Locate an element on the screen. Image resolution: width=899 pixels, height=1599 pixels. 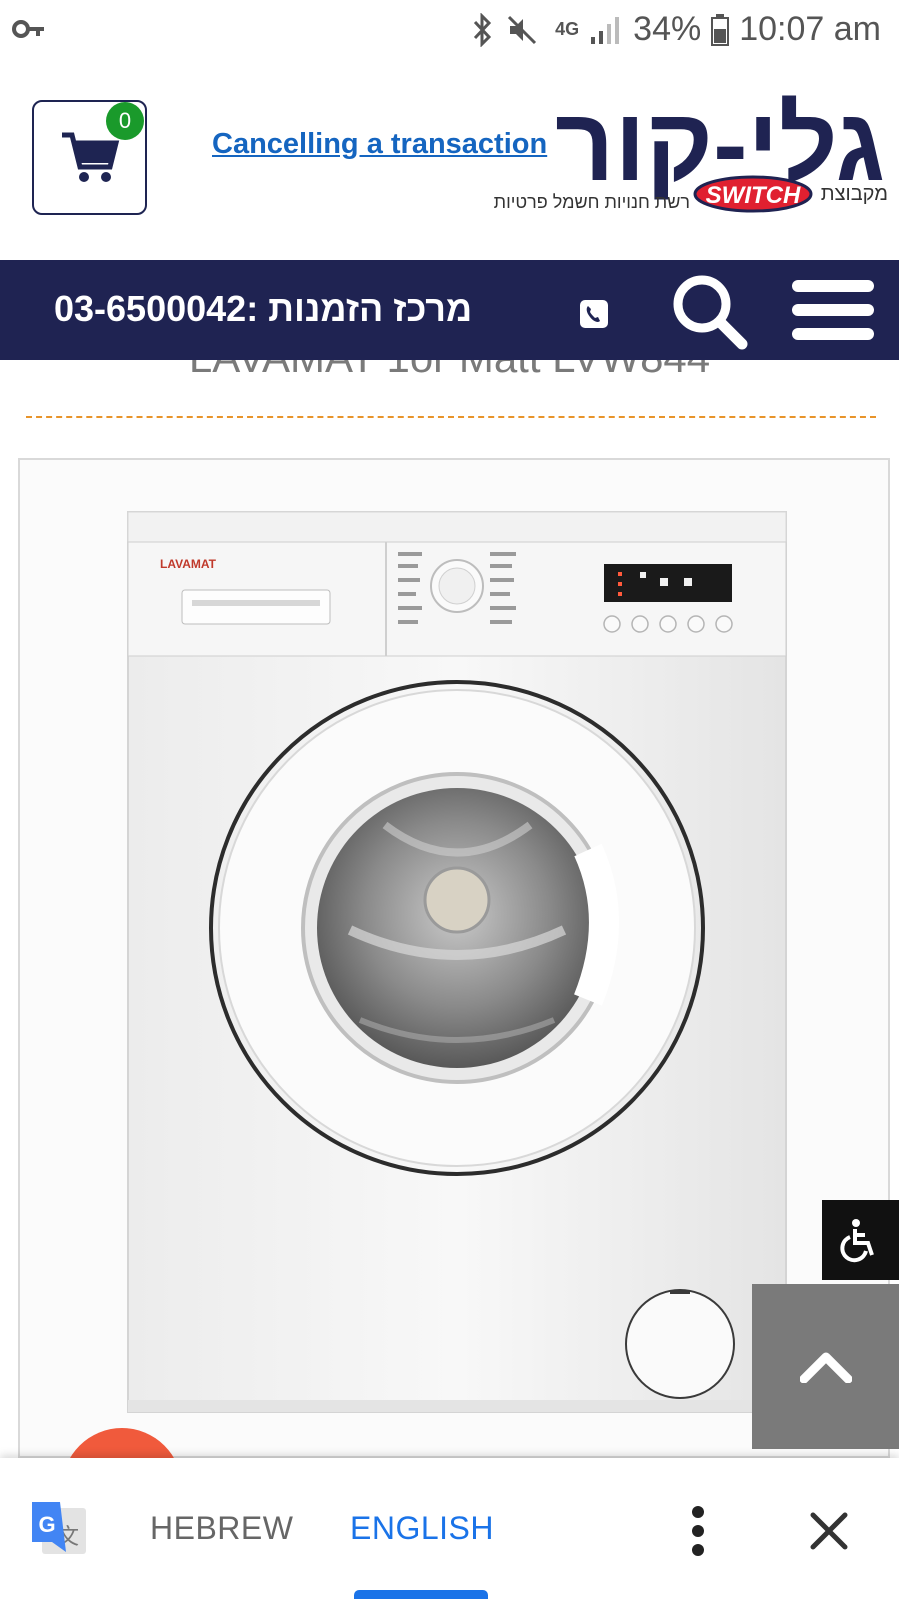
clock: 10:07 am is located at coordinates (810, 29).